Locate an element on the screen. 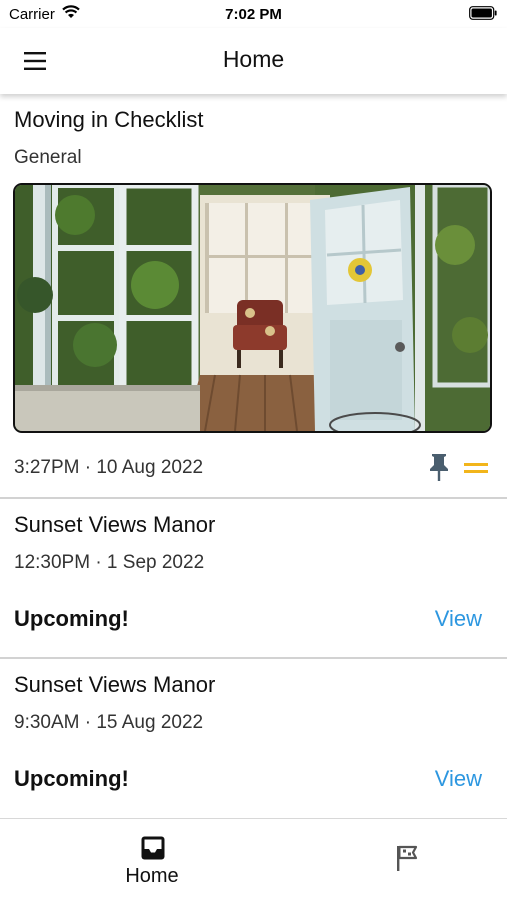 The height and width of the screenshot is (901, 507). drag-handle-icon is located at coordinates (476, 468).